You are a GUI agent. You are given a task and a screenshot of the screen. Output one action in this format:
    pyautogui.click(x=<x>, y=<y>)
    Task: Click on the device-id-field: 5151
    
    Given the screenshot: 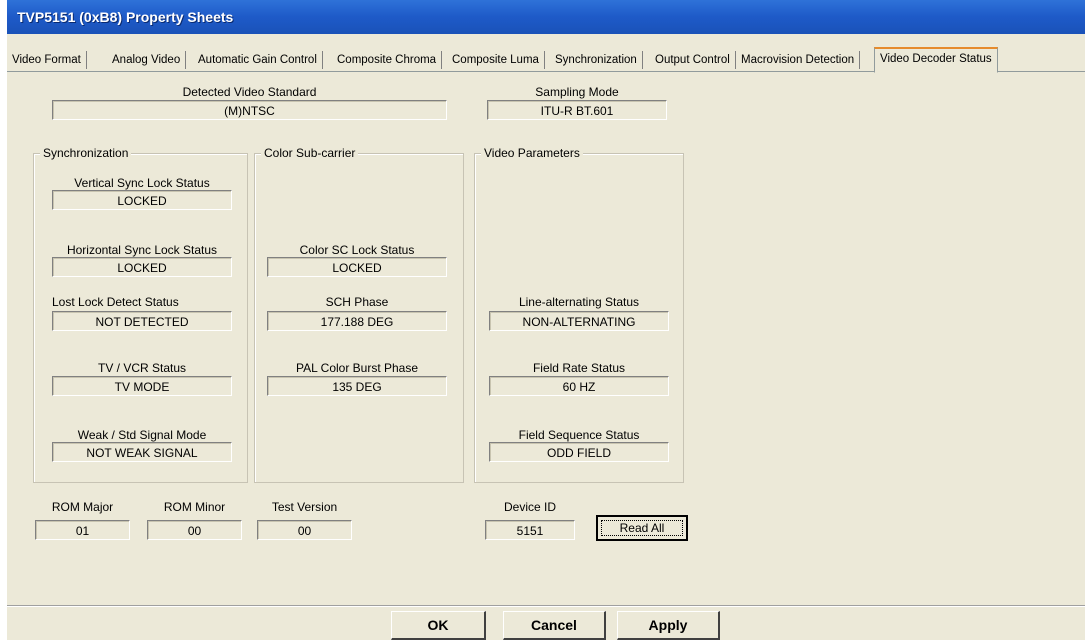 What is the action you would take?
    pyautogui.click(x=530, y=530)
    